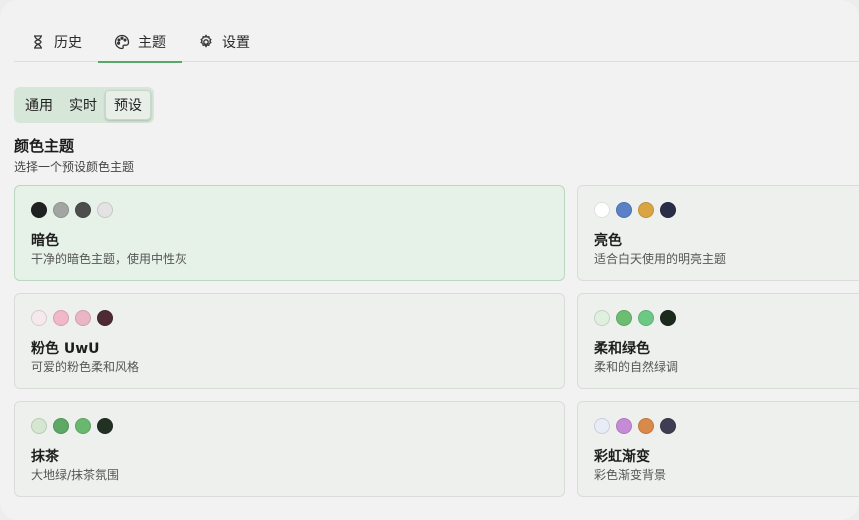  I want to click on segment-realtime: 实时, so click(83, 105).